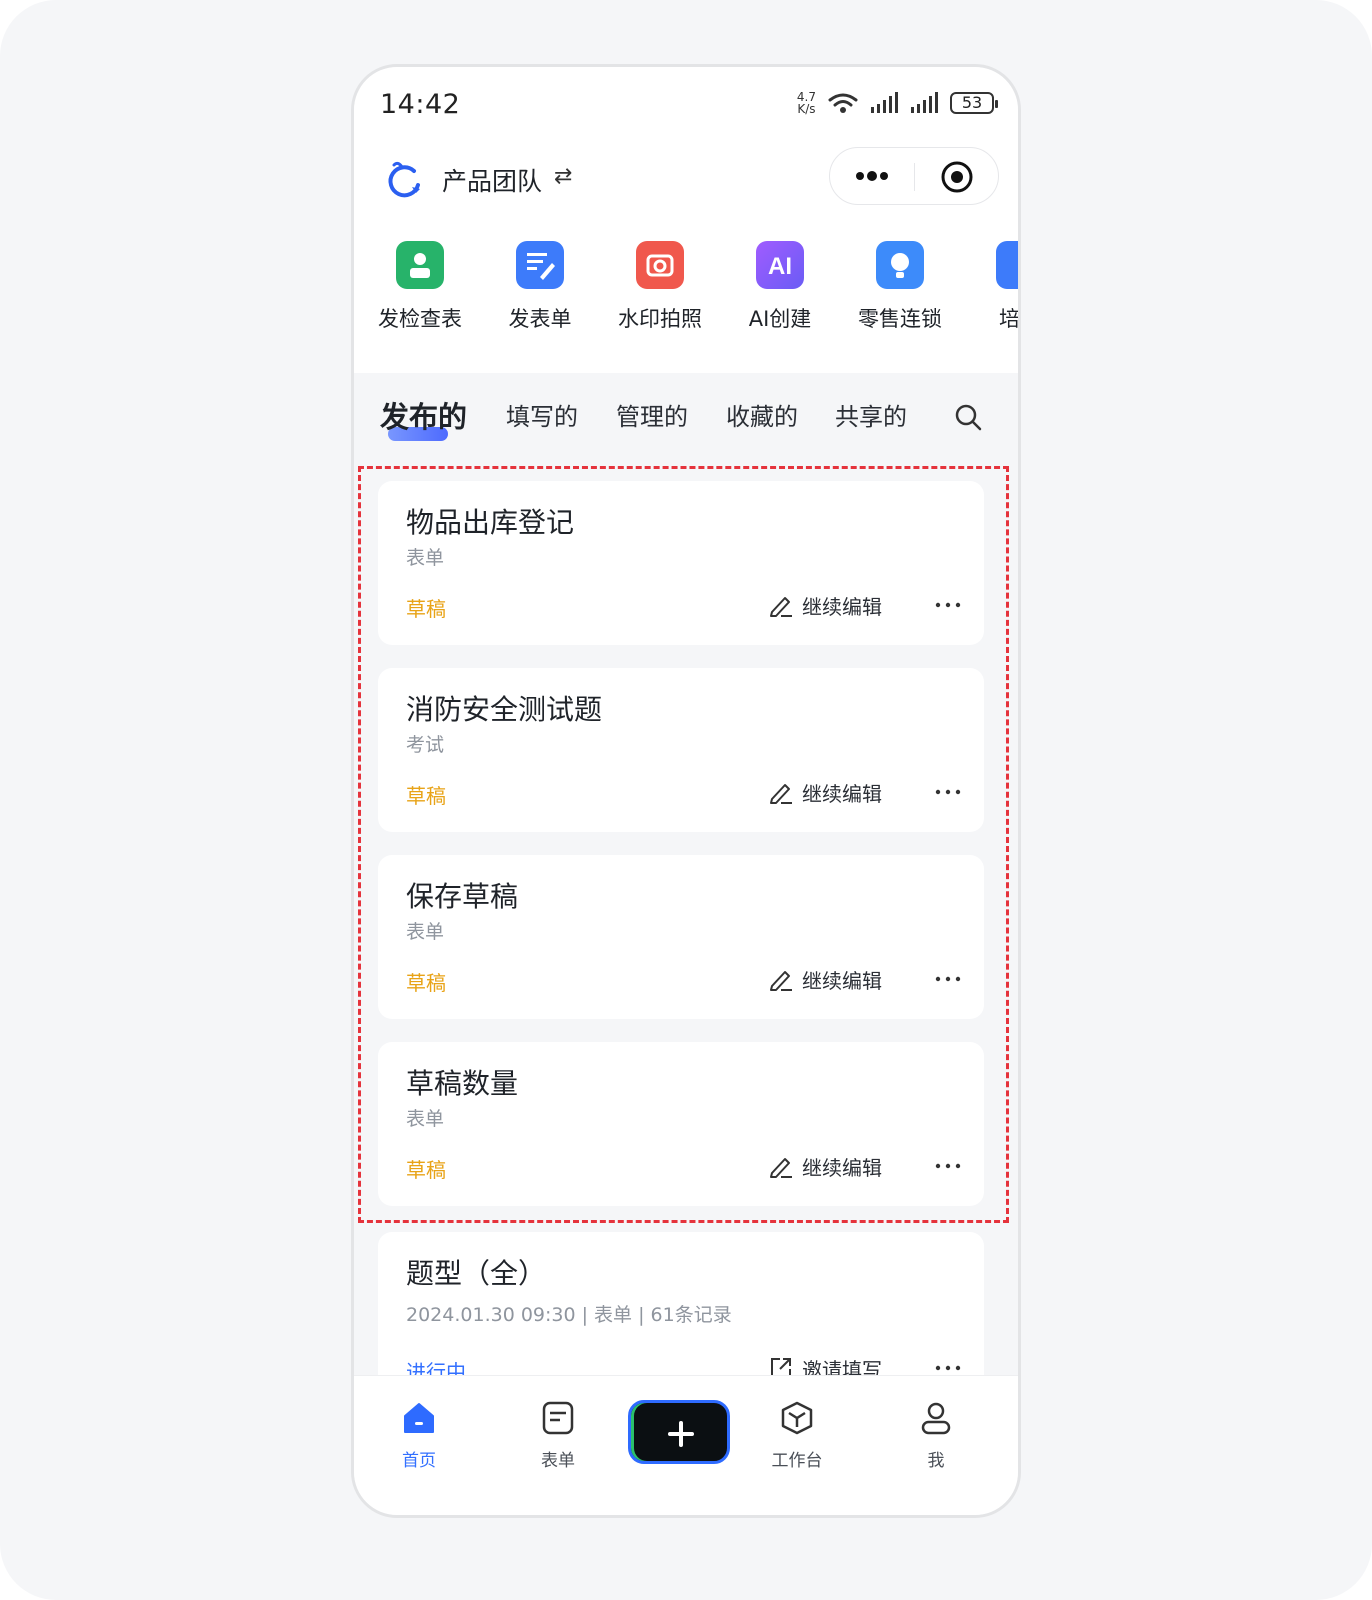 Image resolution: width=1372 pixels, height=1600 pixels. I want to click on form-card: 消防安全测试题 考试 草稿 继续编辑, so click(681, 750).